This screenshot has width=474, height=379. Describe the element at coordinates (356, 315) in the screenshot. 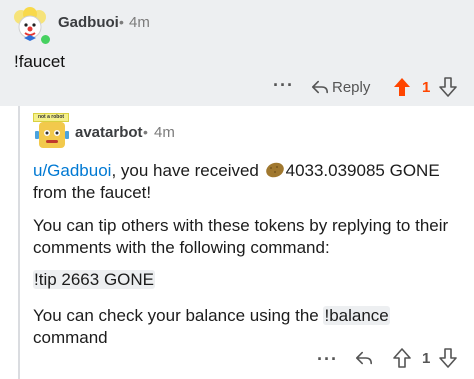

I see `inline-code: !balance` at that location.